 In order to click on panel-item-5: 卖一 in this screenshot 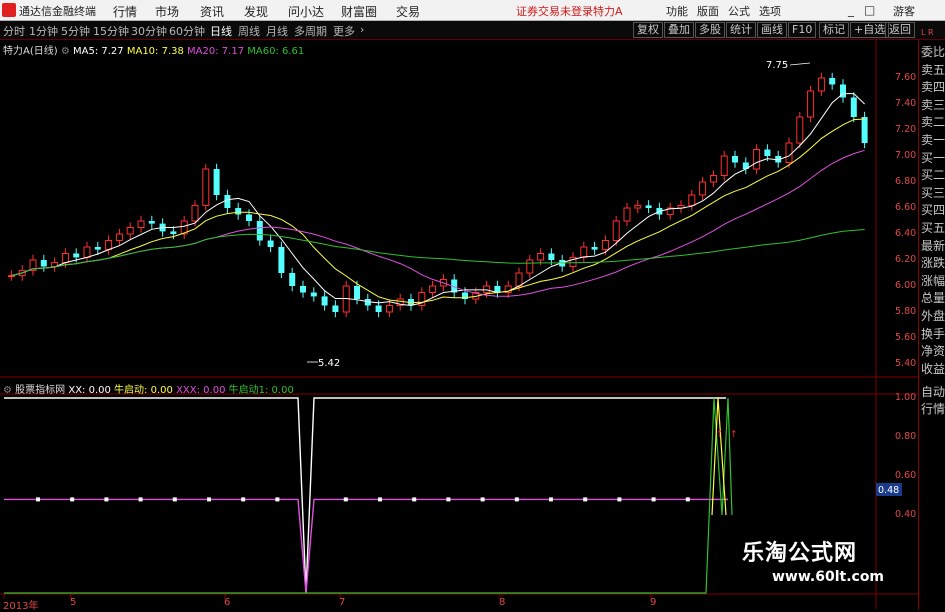, I will do `click(933, 140)`.